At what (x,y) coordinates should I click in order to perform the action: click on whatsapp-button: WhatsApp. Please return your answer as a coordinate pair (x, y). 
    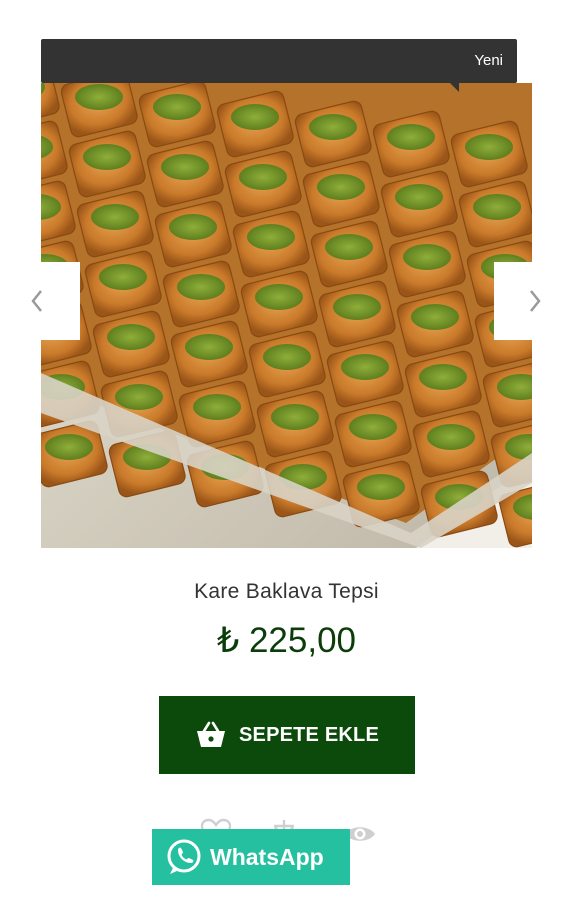
    Looking at the image, I should click on (251, 857).